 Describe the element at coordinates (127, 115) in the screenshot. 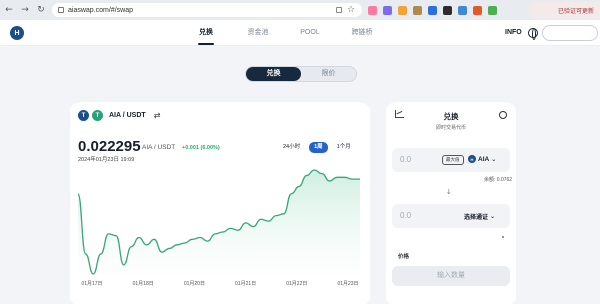

I see `pair-name: AIA / USDT` at that location.